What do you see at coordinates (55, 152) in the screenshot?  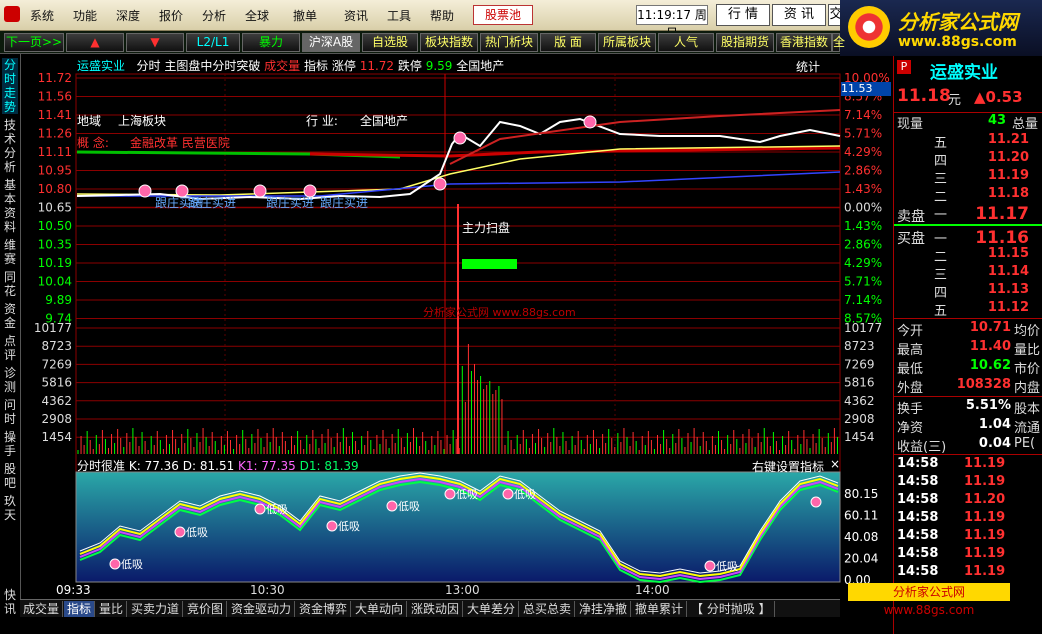 I see `price-tick: 11.11` at bounding box center [55, 152].